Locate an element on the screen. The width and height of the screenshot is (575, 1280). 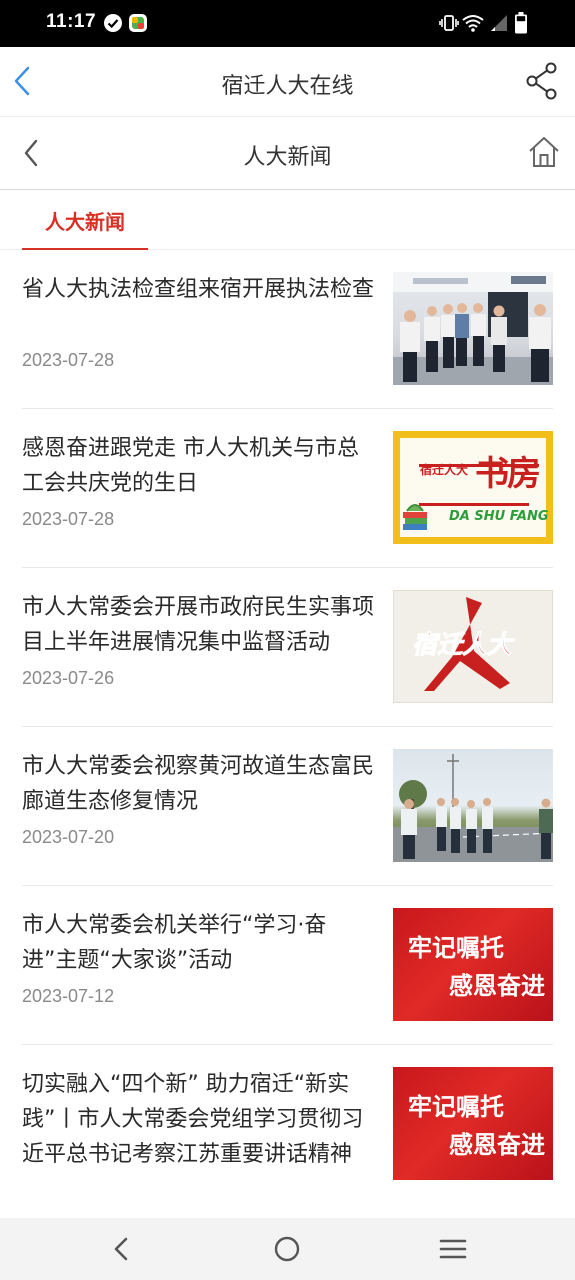
battery-icon is located at coordinates (521, 25).